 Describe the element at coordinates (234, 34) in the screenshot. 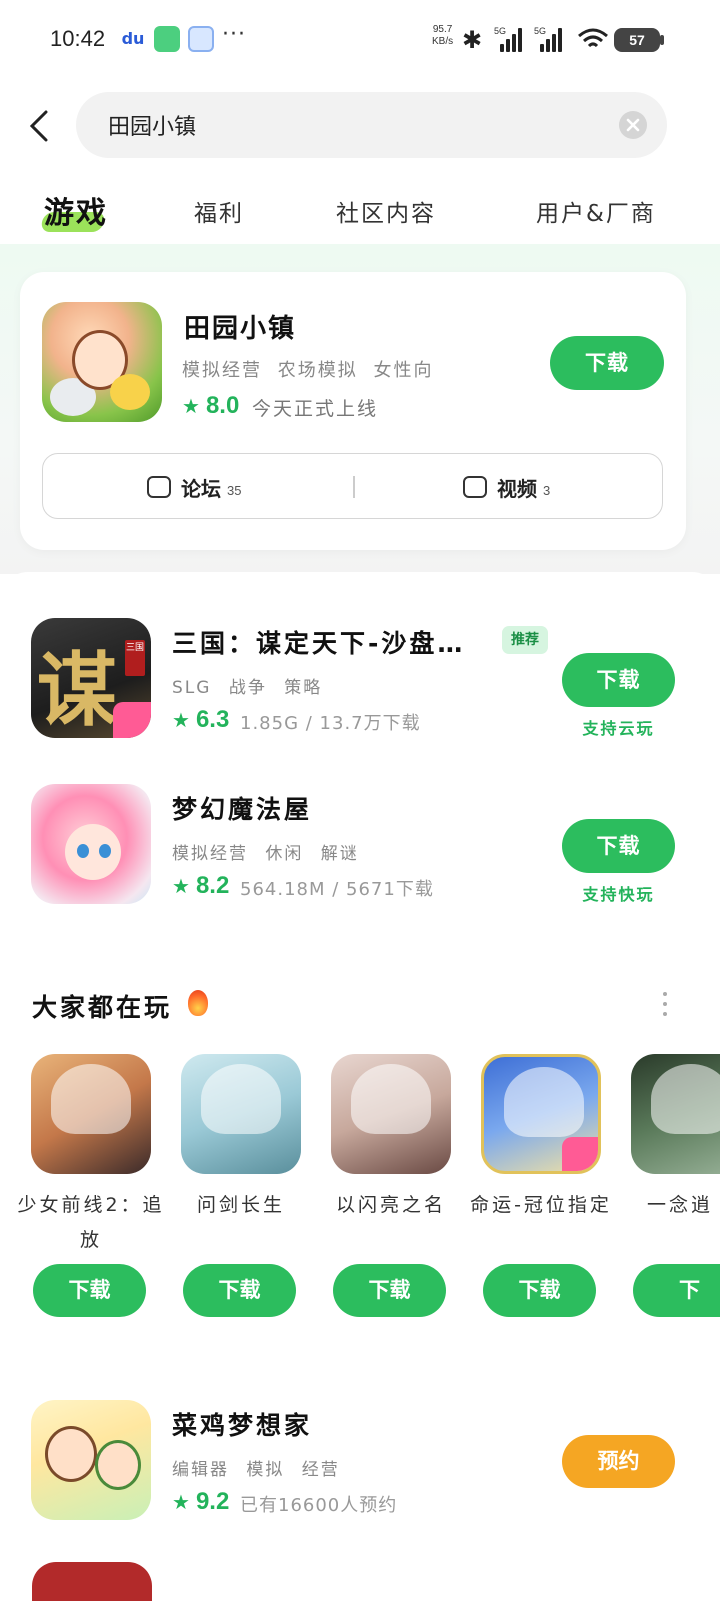

I see `more-icon: ···` at that location.